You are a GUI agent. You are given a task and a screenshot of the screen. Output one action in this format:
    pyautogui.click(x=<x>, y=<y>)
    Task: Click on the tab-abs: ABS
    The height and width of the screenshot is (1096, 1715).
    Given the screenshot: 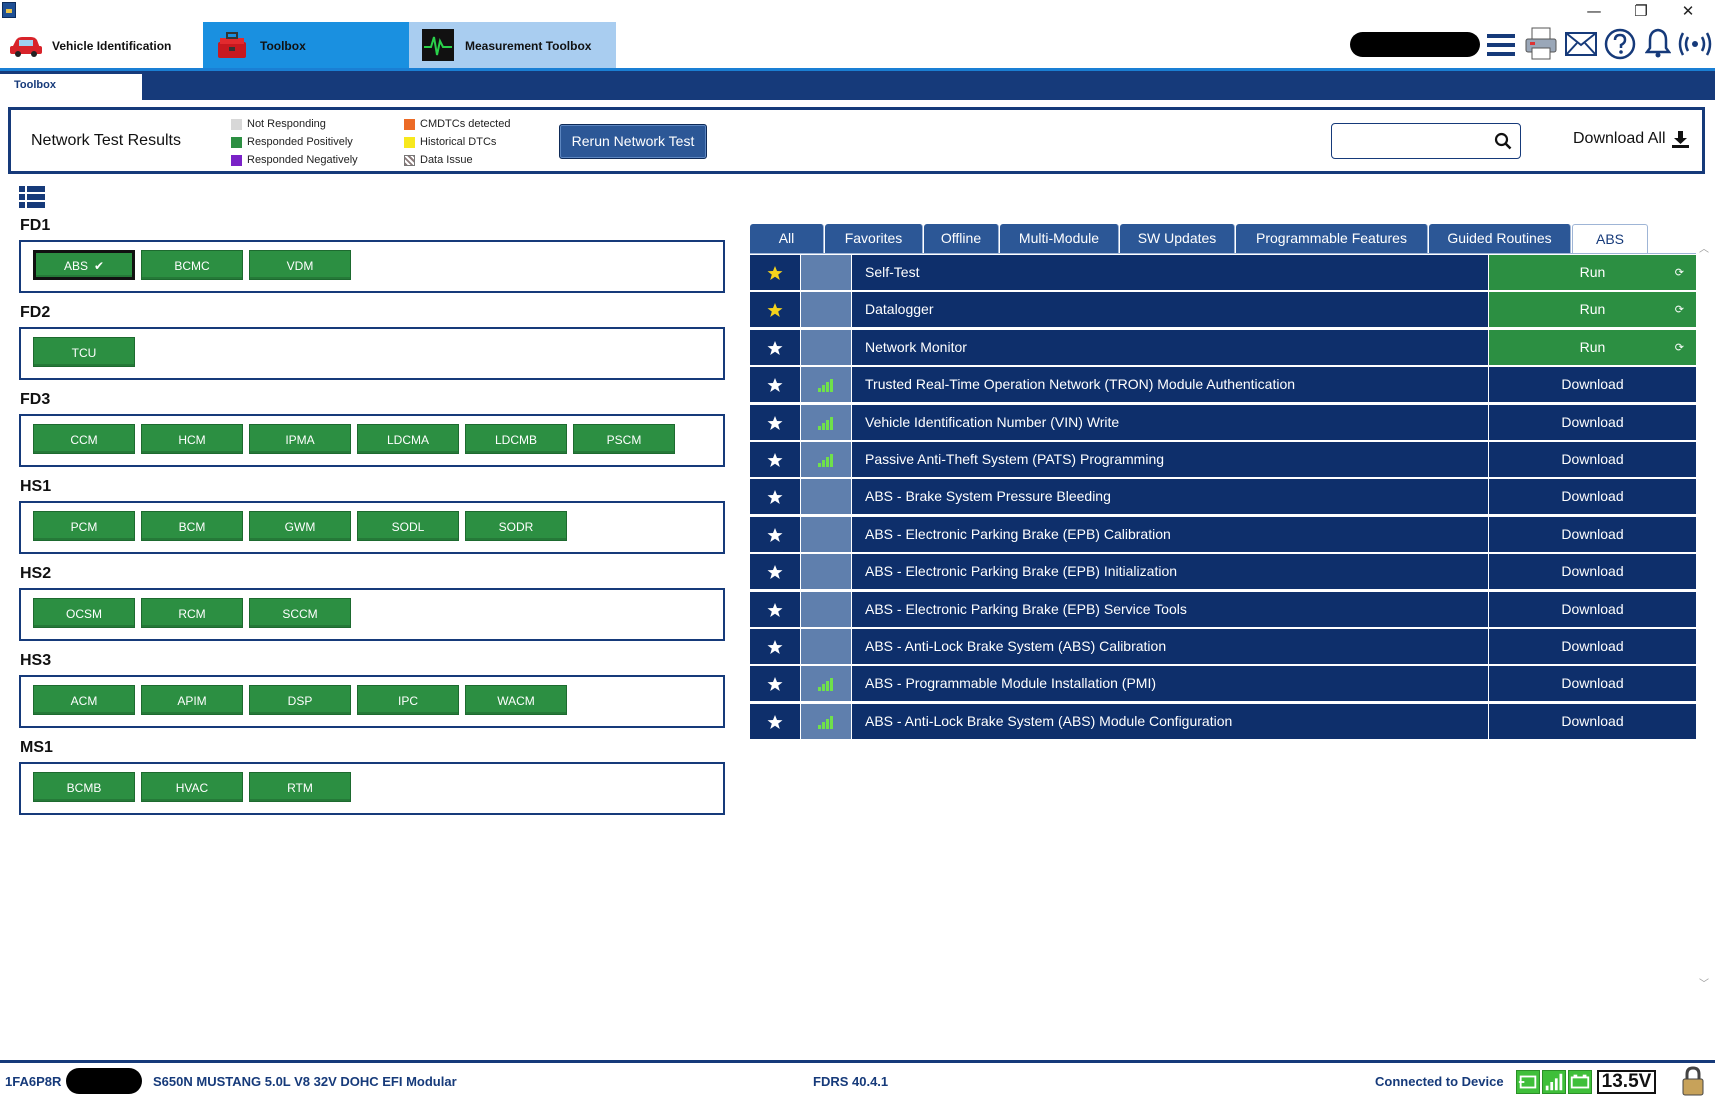 What is the action you would take?
    pyautogui.click(x=1610, y=239)
    